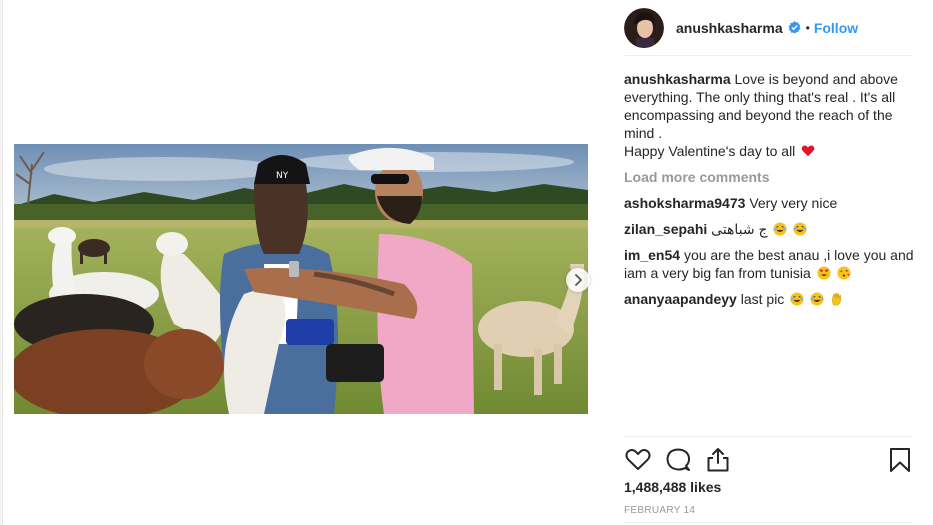  Describe the element at coordinates (1, 262) in the screenshot. I see `window-left-edge` at that location.